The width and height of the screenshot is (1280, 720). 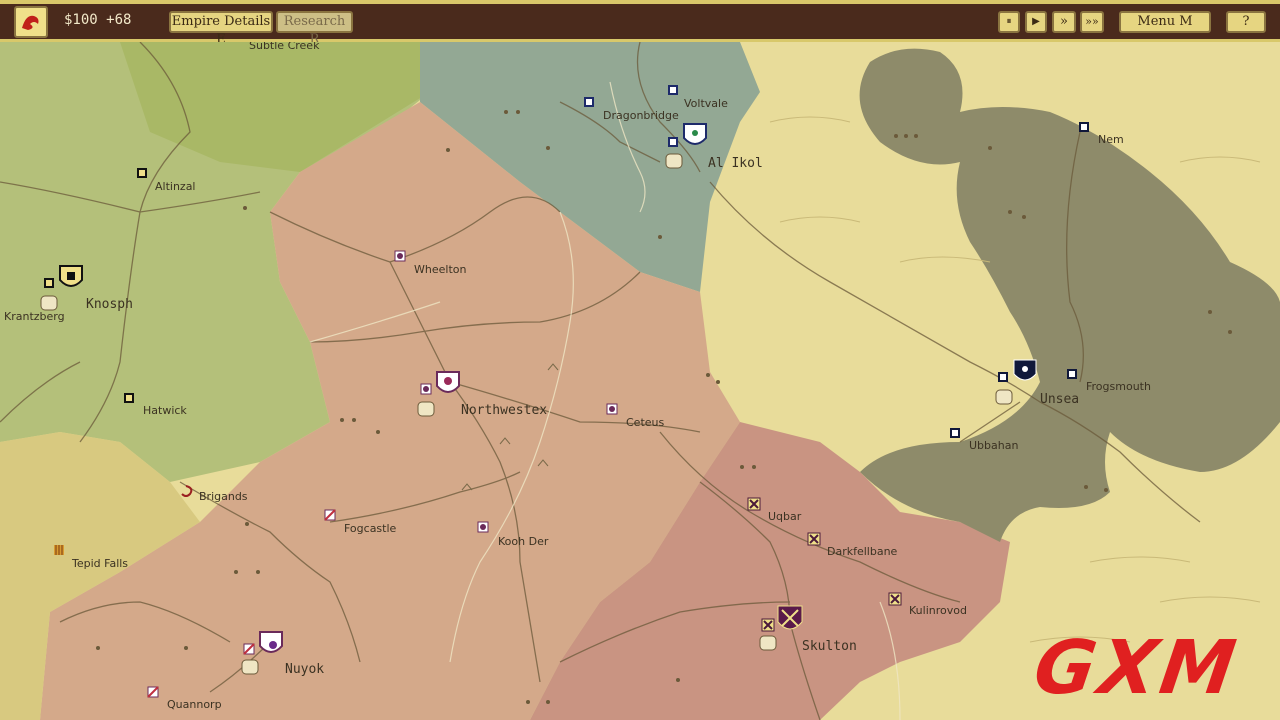 I want to click on fogcastle-marker, so click(x=330, y=515).